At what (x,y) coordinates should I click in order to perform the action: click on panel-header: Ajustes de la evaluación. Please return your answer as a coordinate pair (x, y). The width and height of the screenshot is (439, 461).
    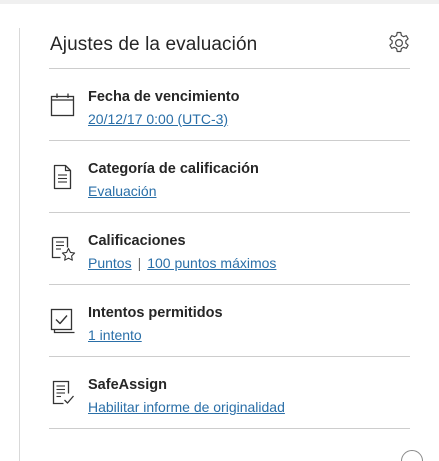
    Looking at the image, I should click on (229, 48).